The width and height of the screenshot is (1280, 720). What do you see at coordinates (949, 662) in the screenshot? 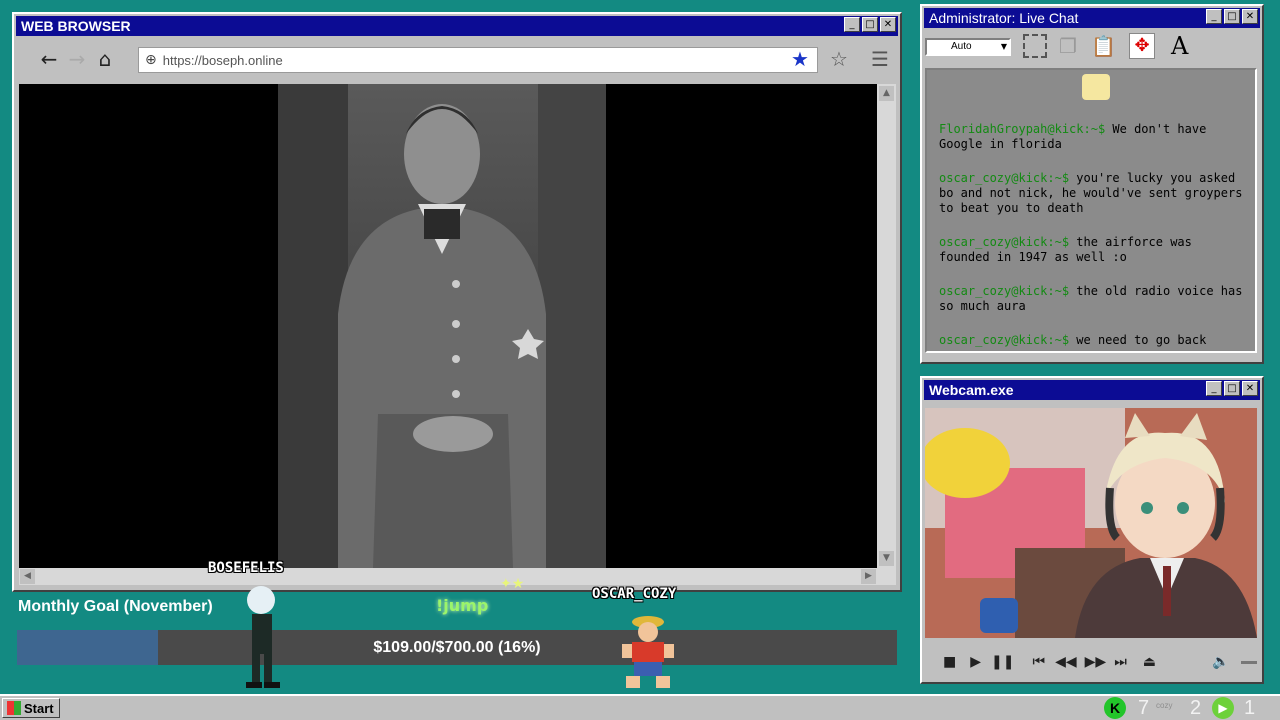
I see `stop-icon: ■` at bounding box center [949, 662].